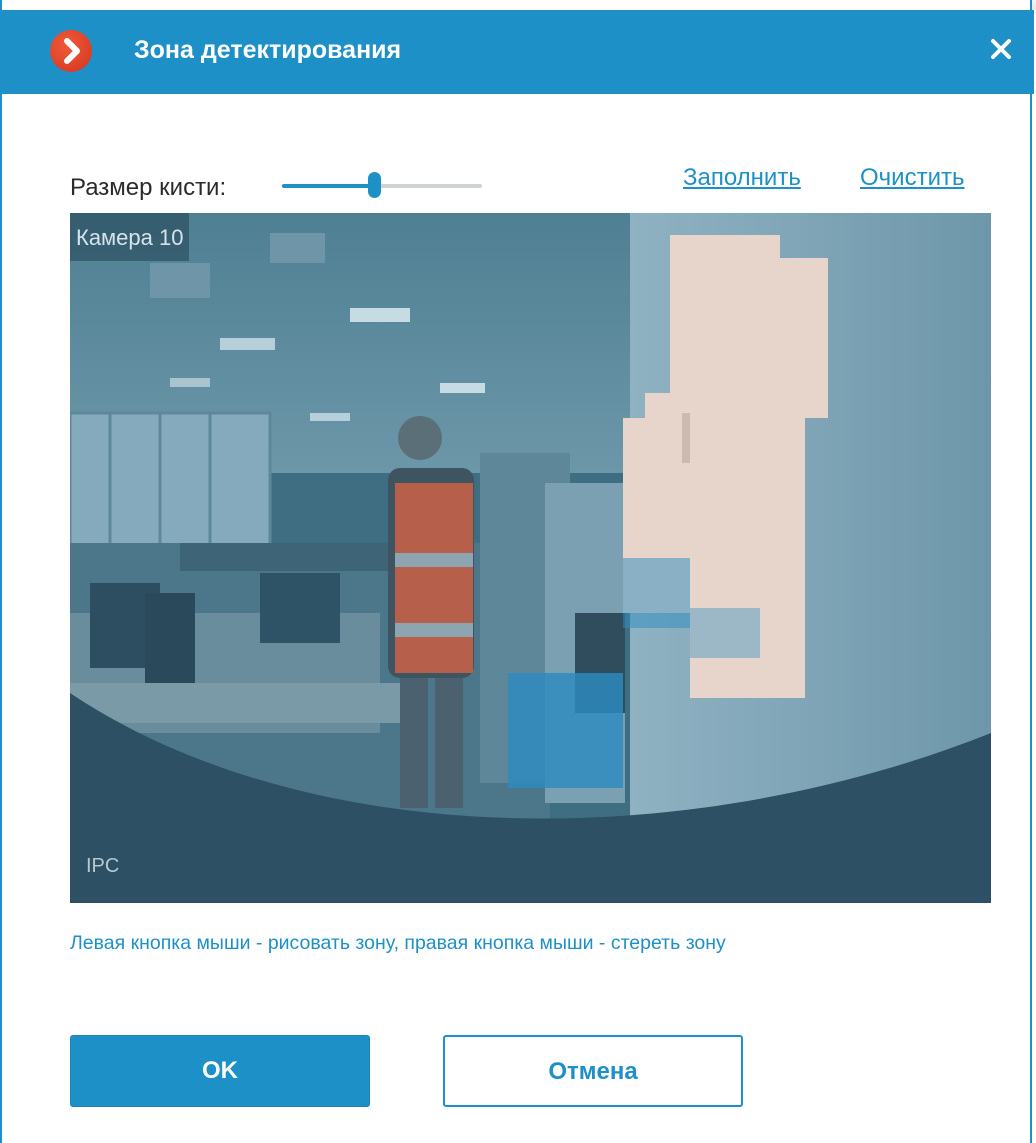 This screenshot has width=1036, height=1143. I want to click on cancel-button: Отмена, so click(593, 1071).